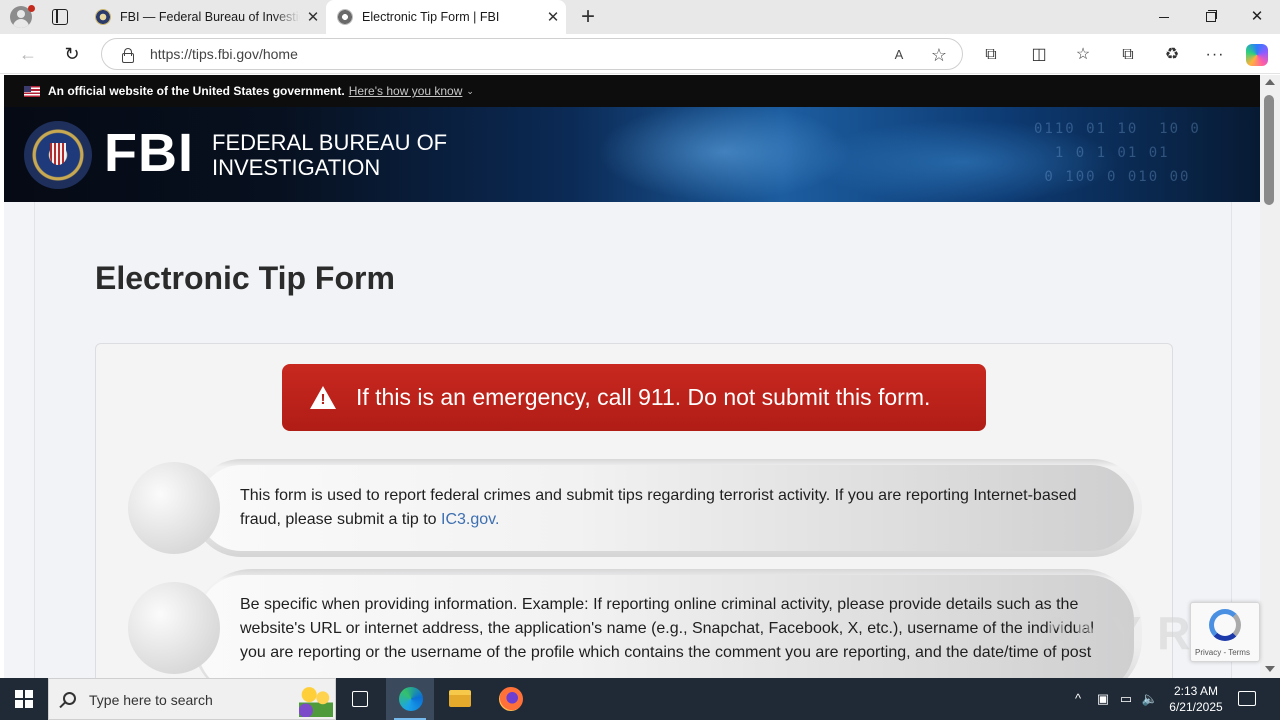  I want to click on show-hidden-icons-chevron-icon: ^, so click(1078, 699).